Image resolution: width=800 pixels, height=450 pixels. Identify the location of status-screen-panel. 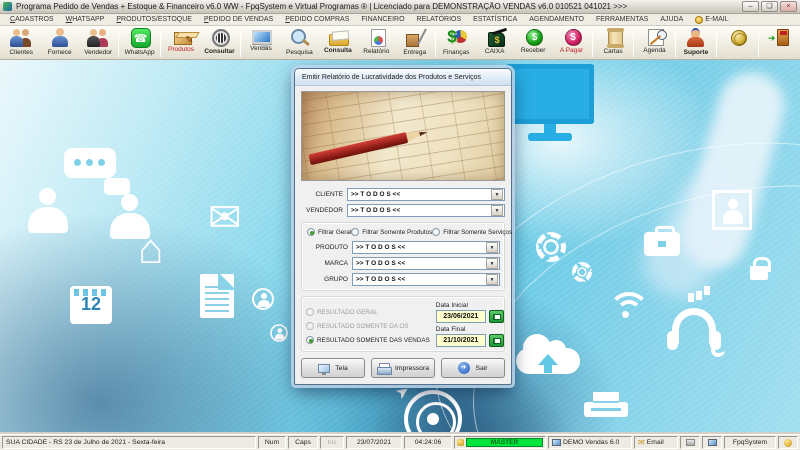
(712, 442).